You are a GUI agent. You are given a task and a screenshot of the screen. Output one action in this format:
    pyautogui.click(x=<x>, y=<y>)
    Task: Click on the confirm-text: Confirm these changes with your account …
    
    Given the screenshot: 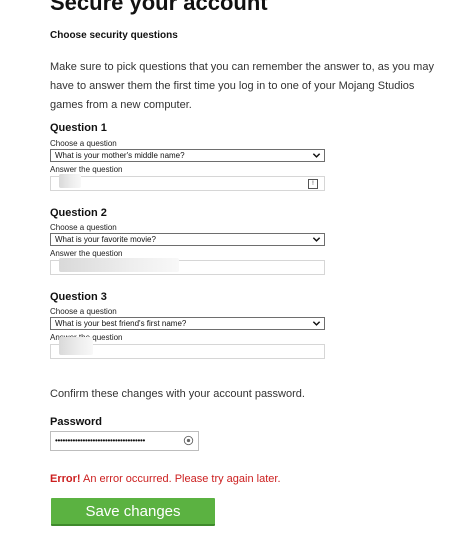 What is the action you would take?
    pyautogui.click(x=177, y=394)
    